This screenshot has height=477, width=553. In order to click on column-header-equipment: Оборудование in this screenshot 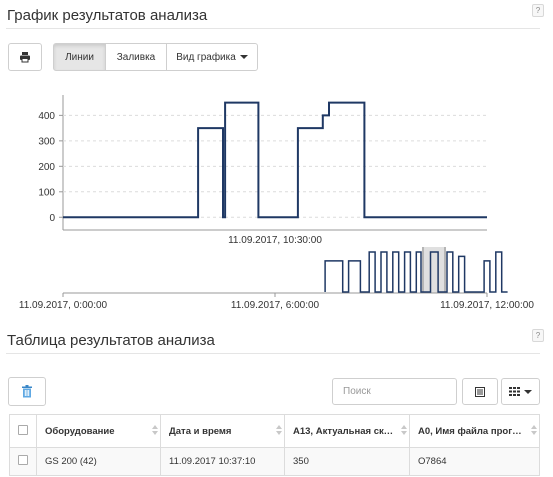, I will do `click(98, 431)`.